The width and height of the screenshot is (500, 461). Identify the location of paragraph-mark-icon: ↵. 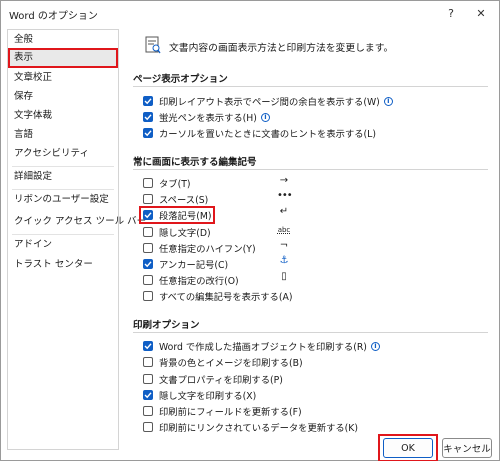
(284, 211).